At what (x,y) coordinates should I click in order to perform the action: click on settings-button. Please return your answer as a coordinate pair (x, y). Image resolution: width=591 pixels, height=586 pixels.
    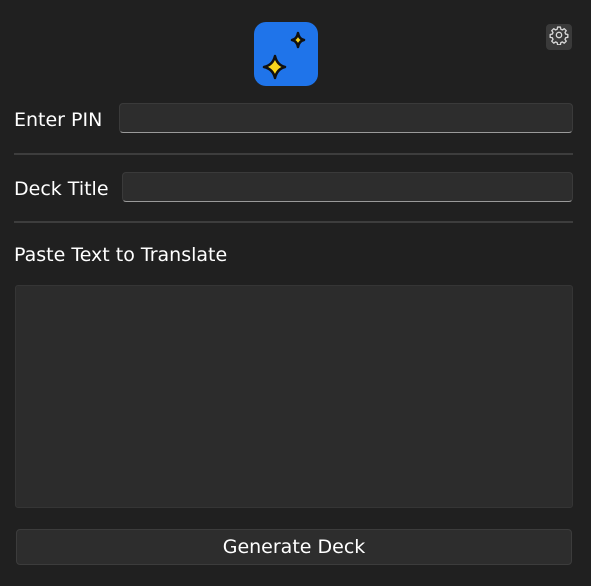
    Looking at the image, I should click on (559, 37).